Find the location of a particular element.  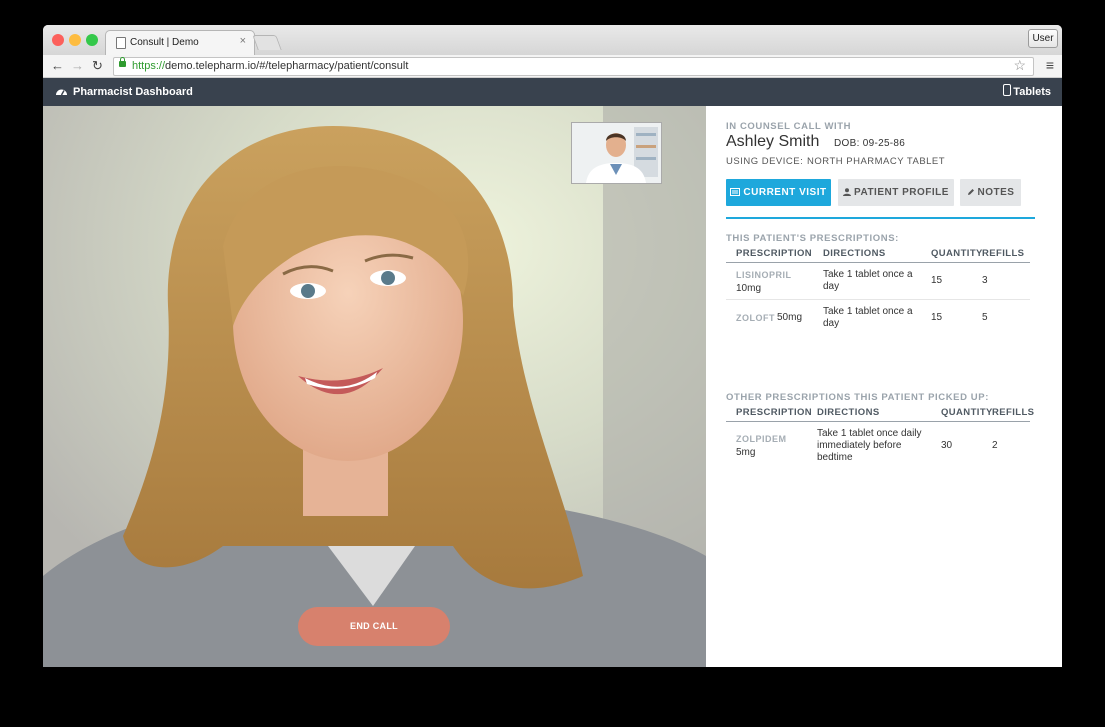

tab-patient-profile: PATIENT PROFILE is located at coordinates (896, 192).